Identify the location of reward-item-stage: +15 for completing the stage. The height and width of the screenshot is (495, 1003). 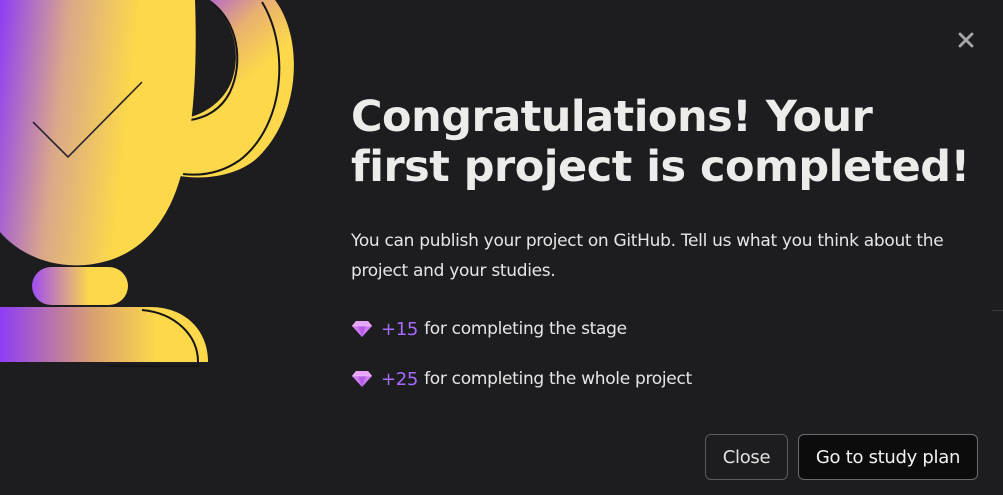
(489, 329).